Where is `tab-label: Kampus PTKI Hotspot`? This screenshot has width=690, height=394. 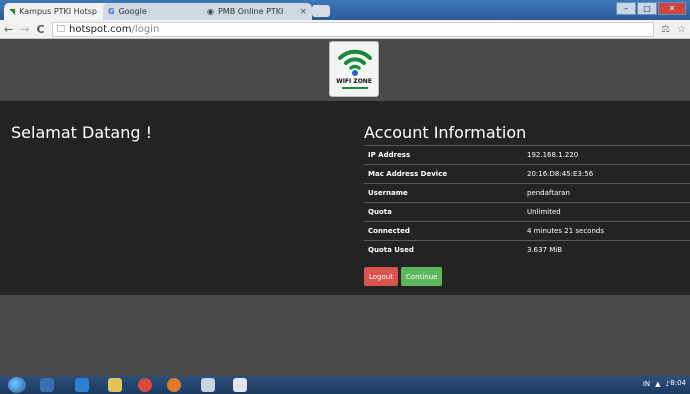 tab-label: Kampus PTKI Hotspot is located at coordinates (58, 11).